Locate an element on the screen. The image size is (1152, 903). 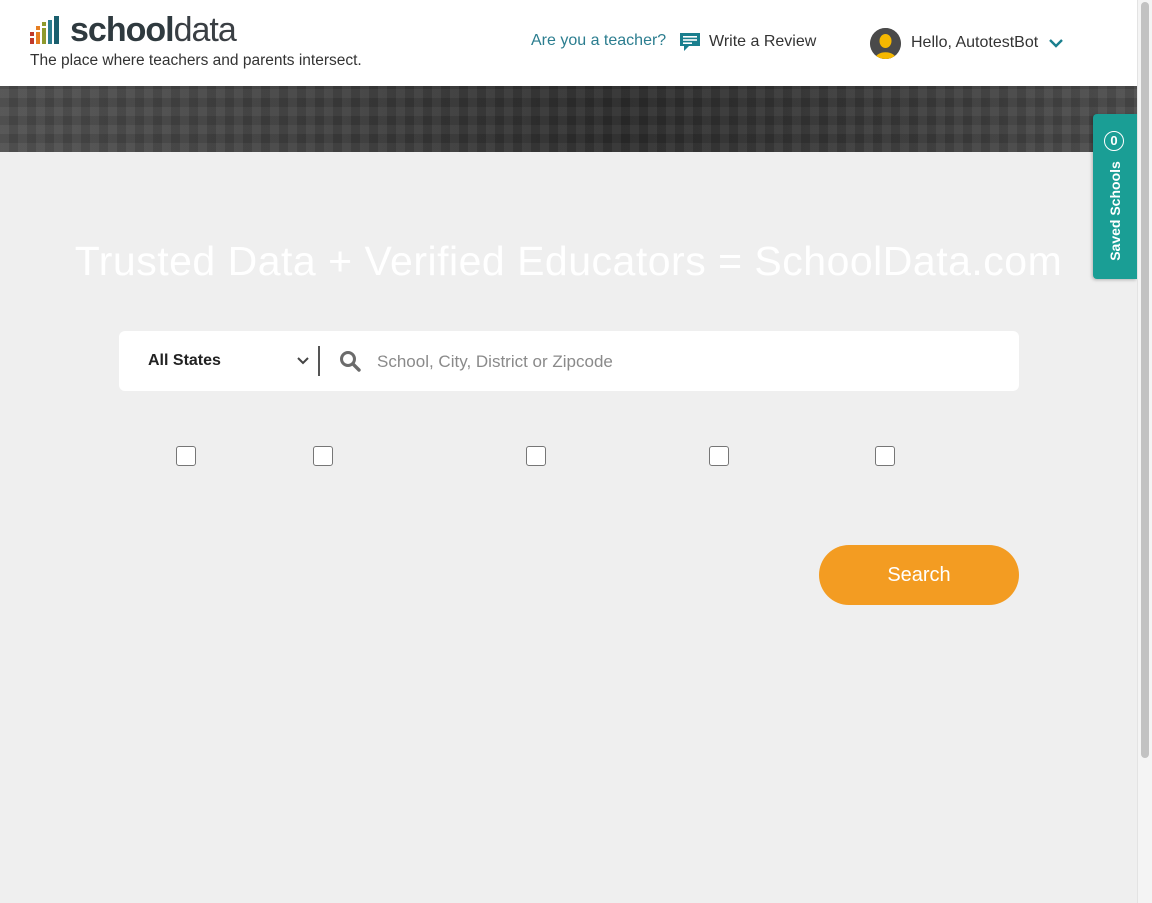
user-greeting: Hello, AutotestBot is located at coordinates (975, 42).